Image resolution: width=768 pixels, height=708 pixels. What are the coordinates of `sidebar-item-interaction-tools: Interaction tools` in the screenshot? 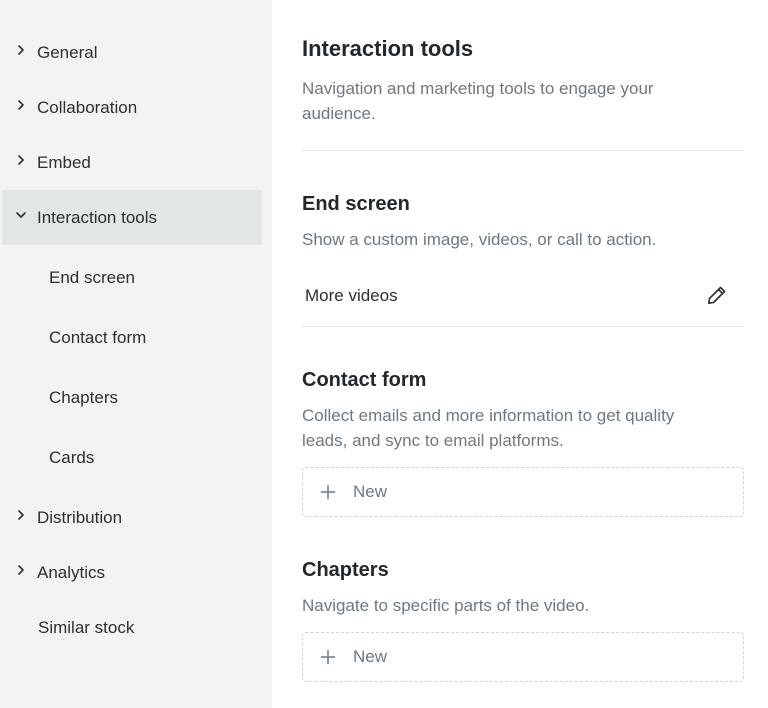 It's located at (132, 217).